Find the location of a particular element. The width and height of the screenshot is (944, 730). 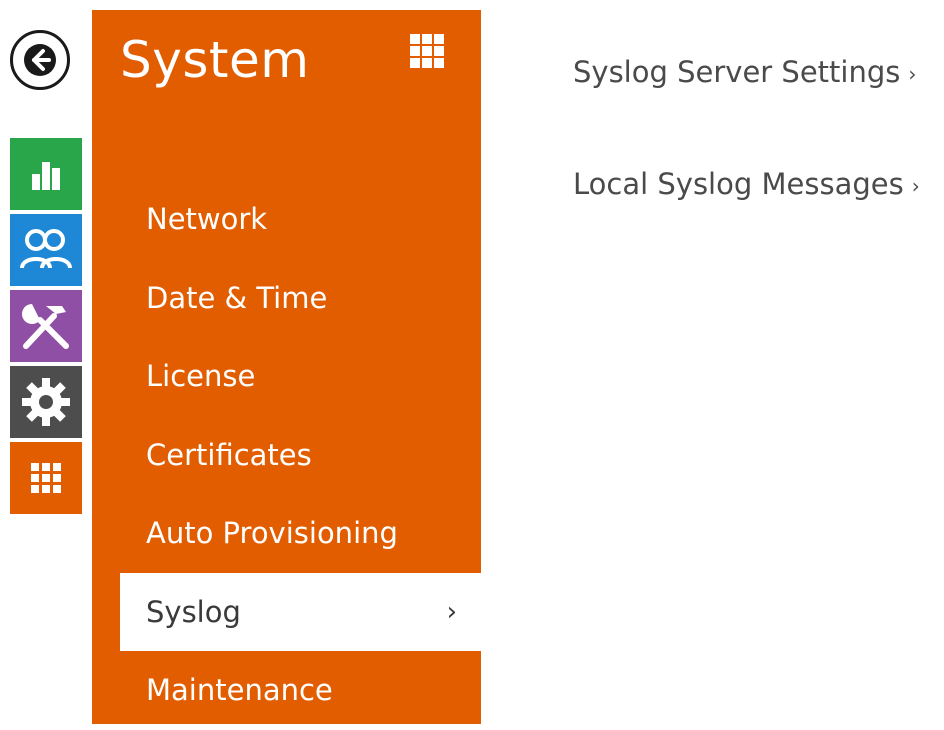

module-rail is located at coordinates (46, 328).